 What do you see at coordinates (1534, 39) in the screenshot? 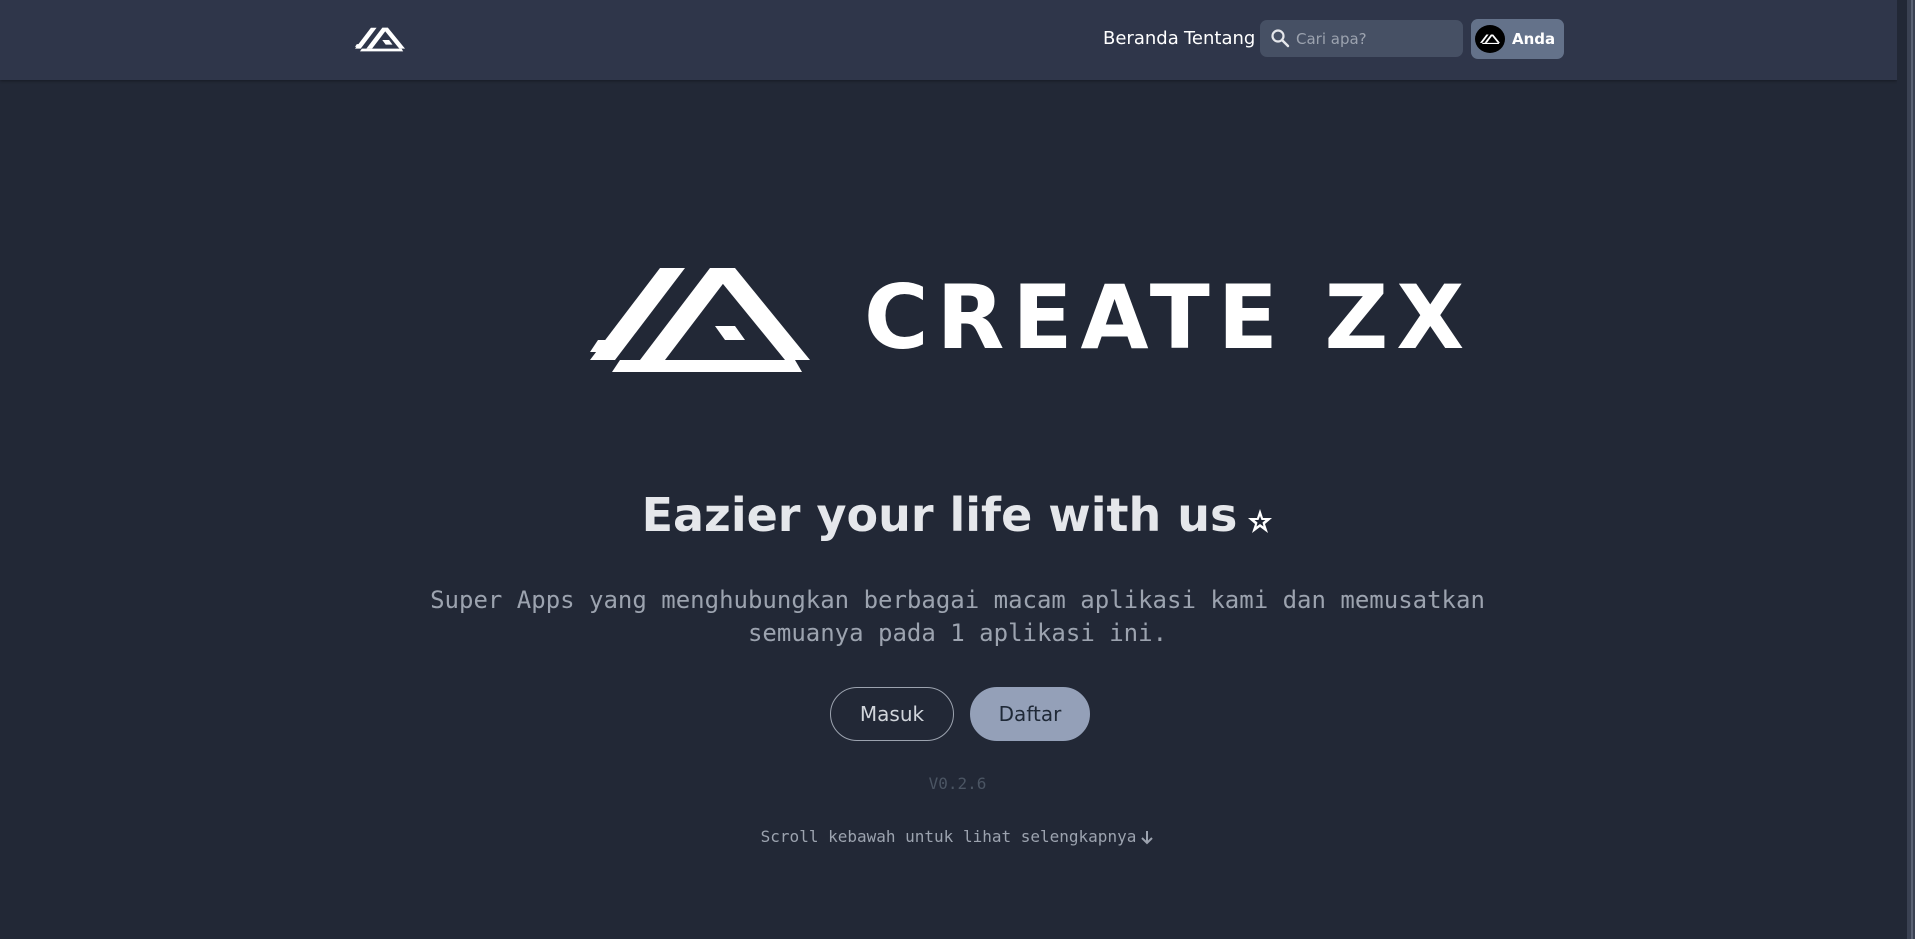
I see `user-label: Anda` at bounding box center [1534, 39].